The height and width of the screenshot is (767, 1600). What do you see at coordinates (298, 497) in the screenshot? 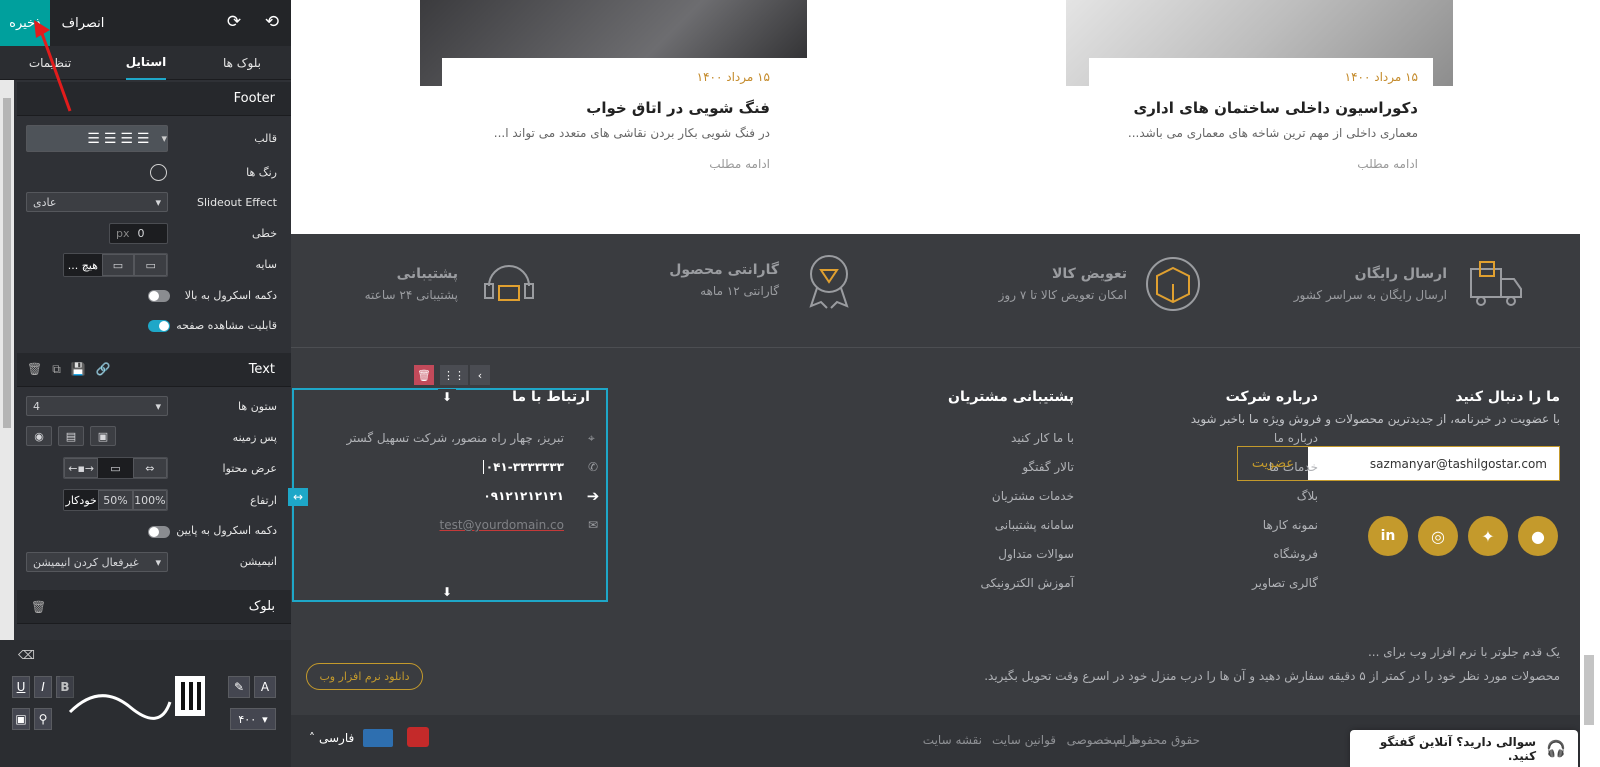
I see `resize-handle-icon: ↔` at bounding box center [298, 497].